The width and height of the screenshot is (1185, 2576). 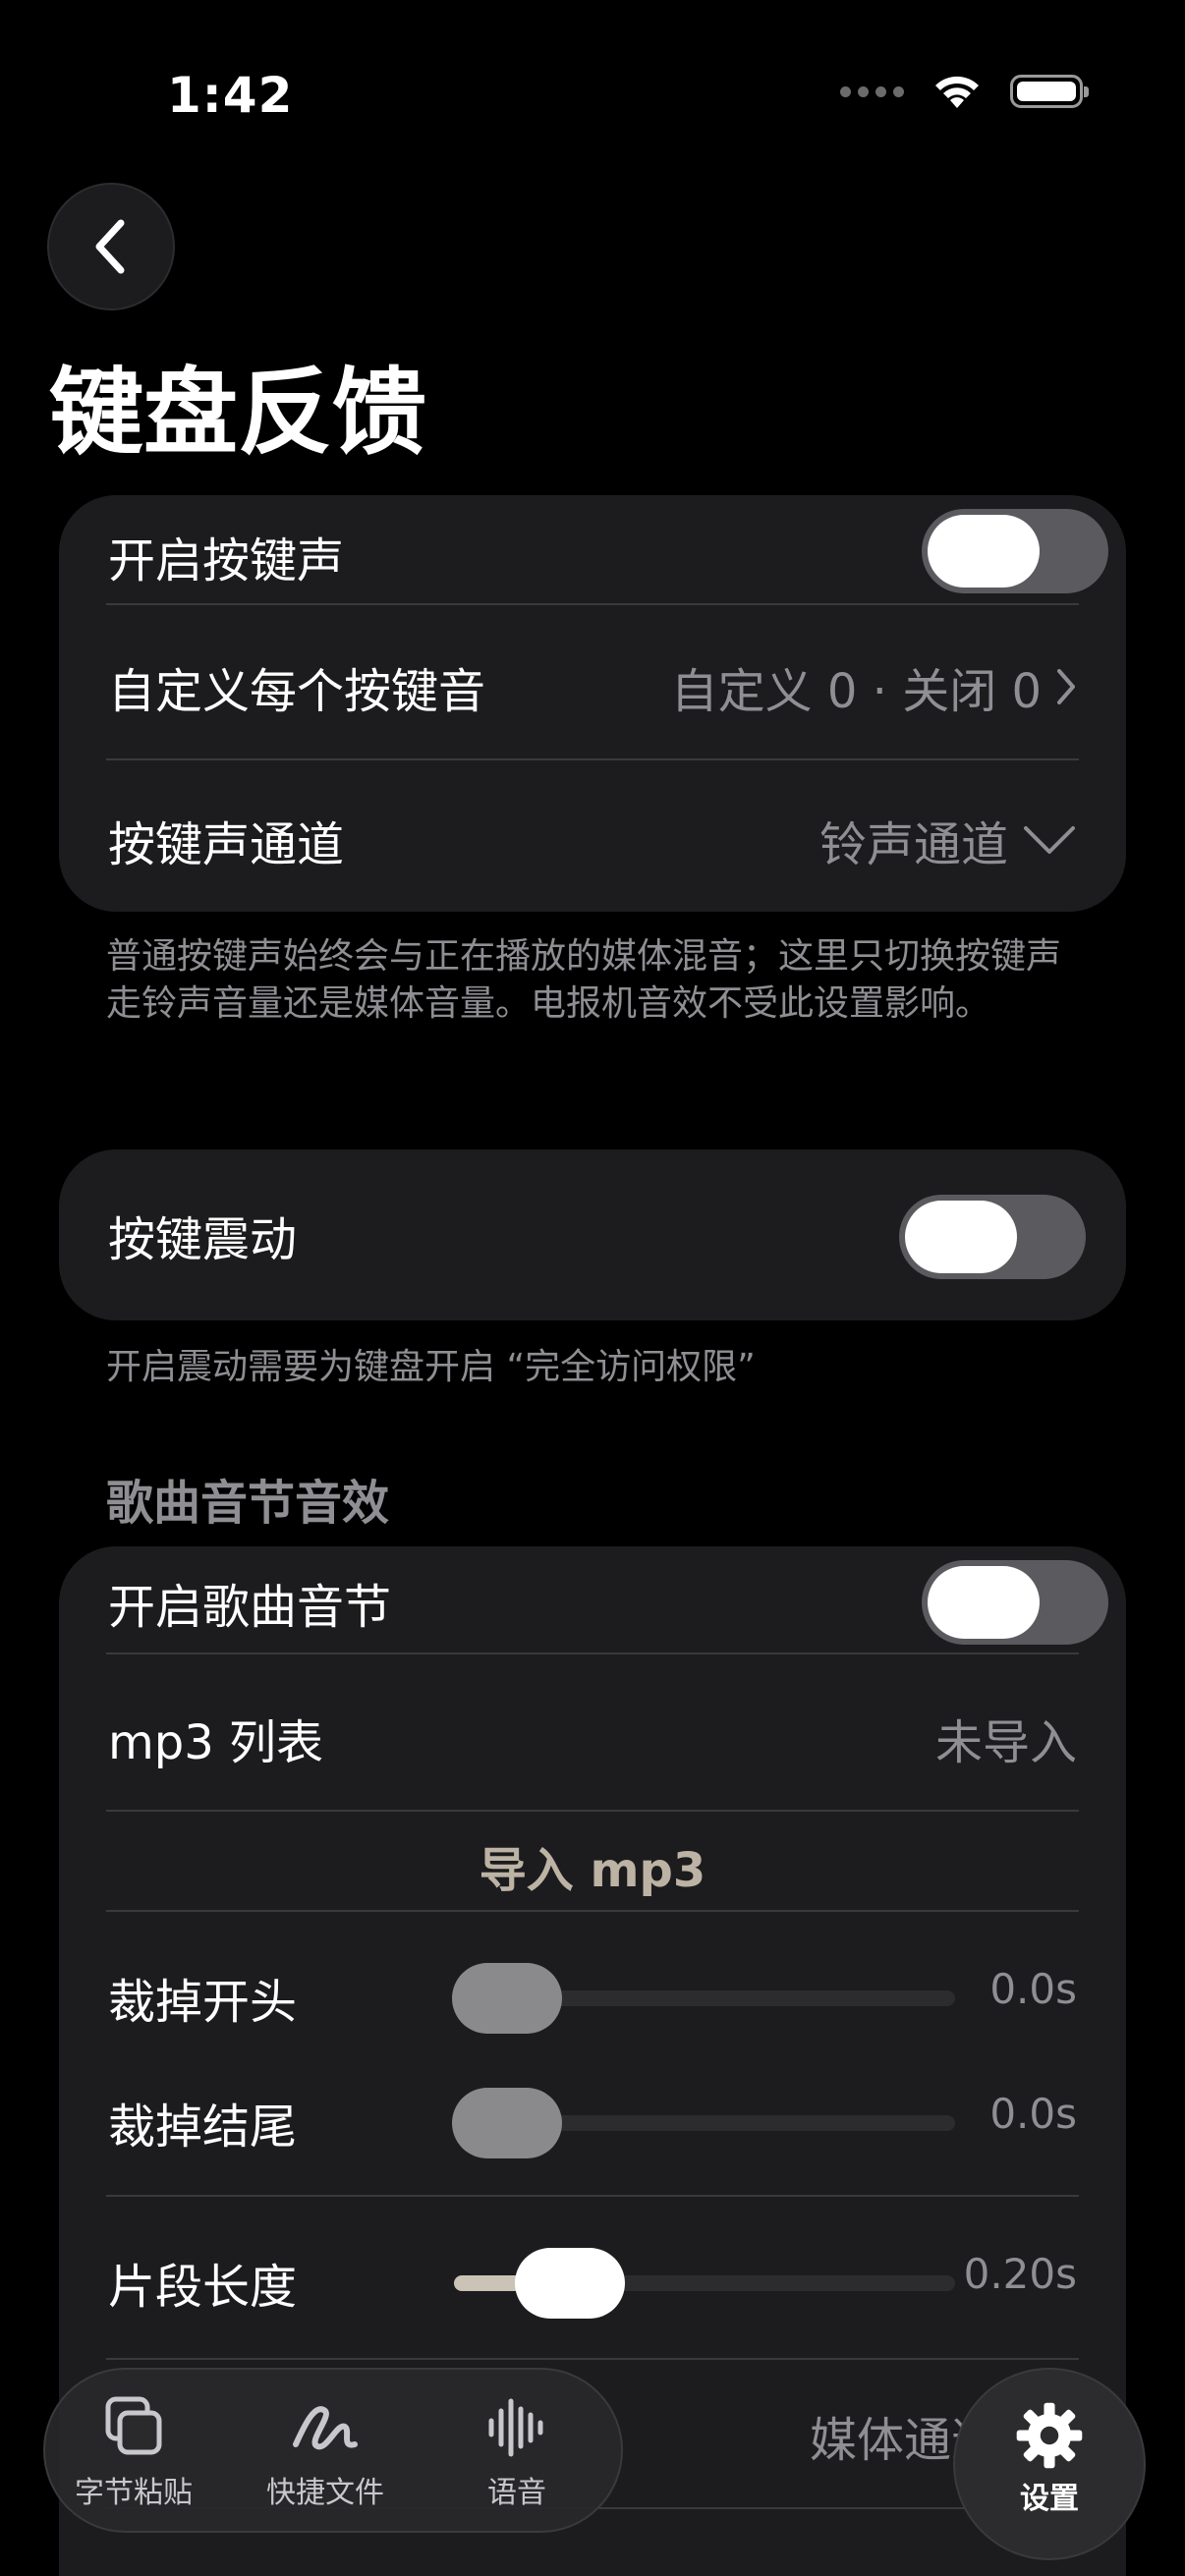 I want to click on gear-icon, so click(x=1049, y=2435).